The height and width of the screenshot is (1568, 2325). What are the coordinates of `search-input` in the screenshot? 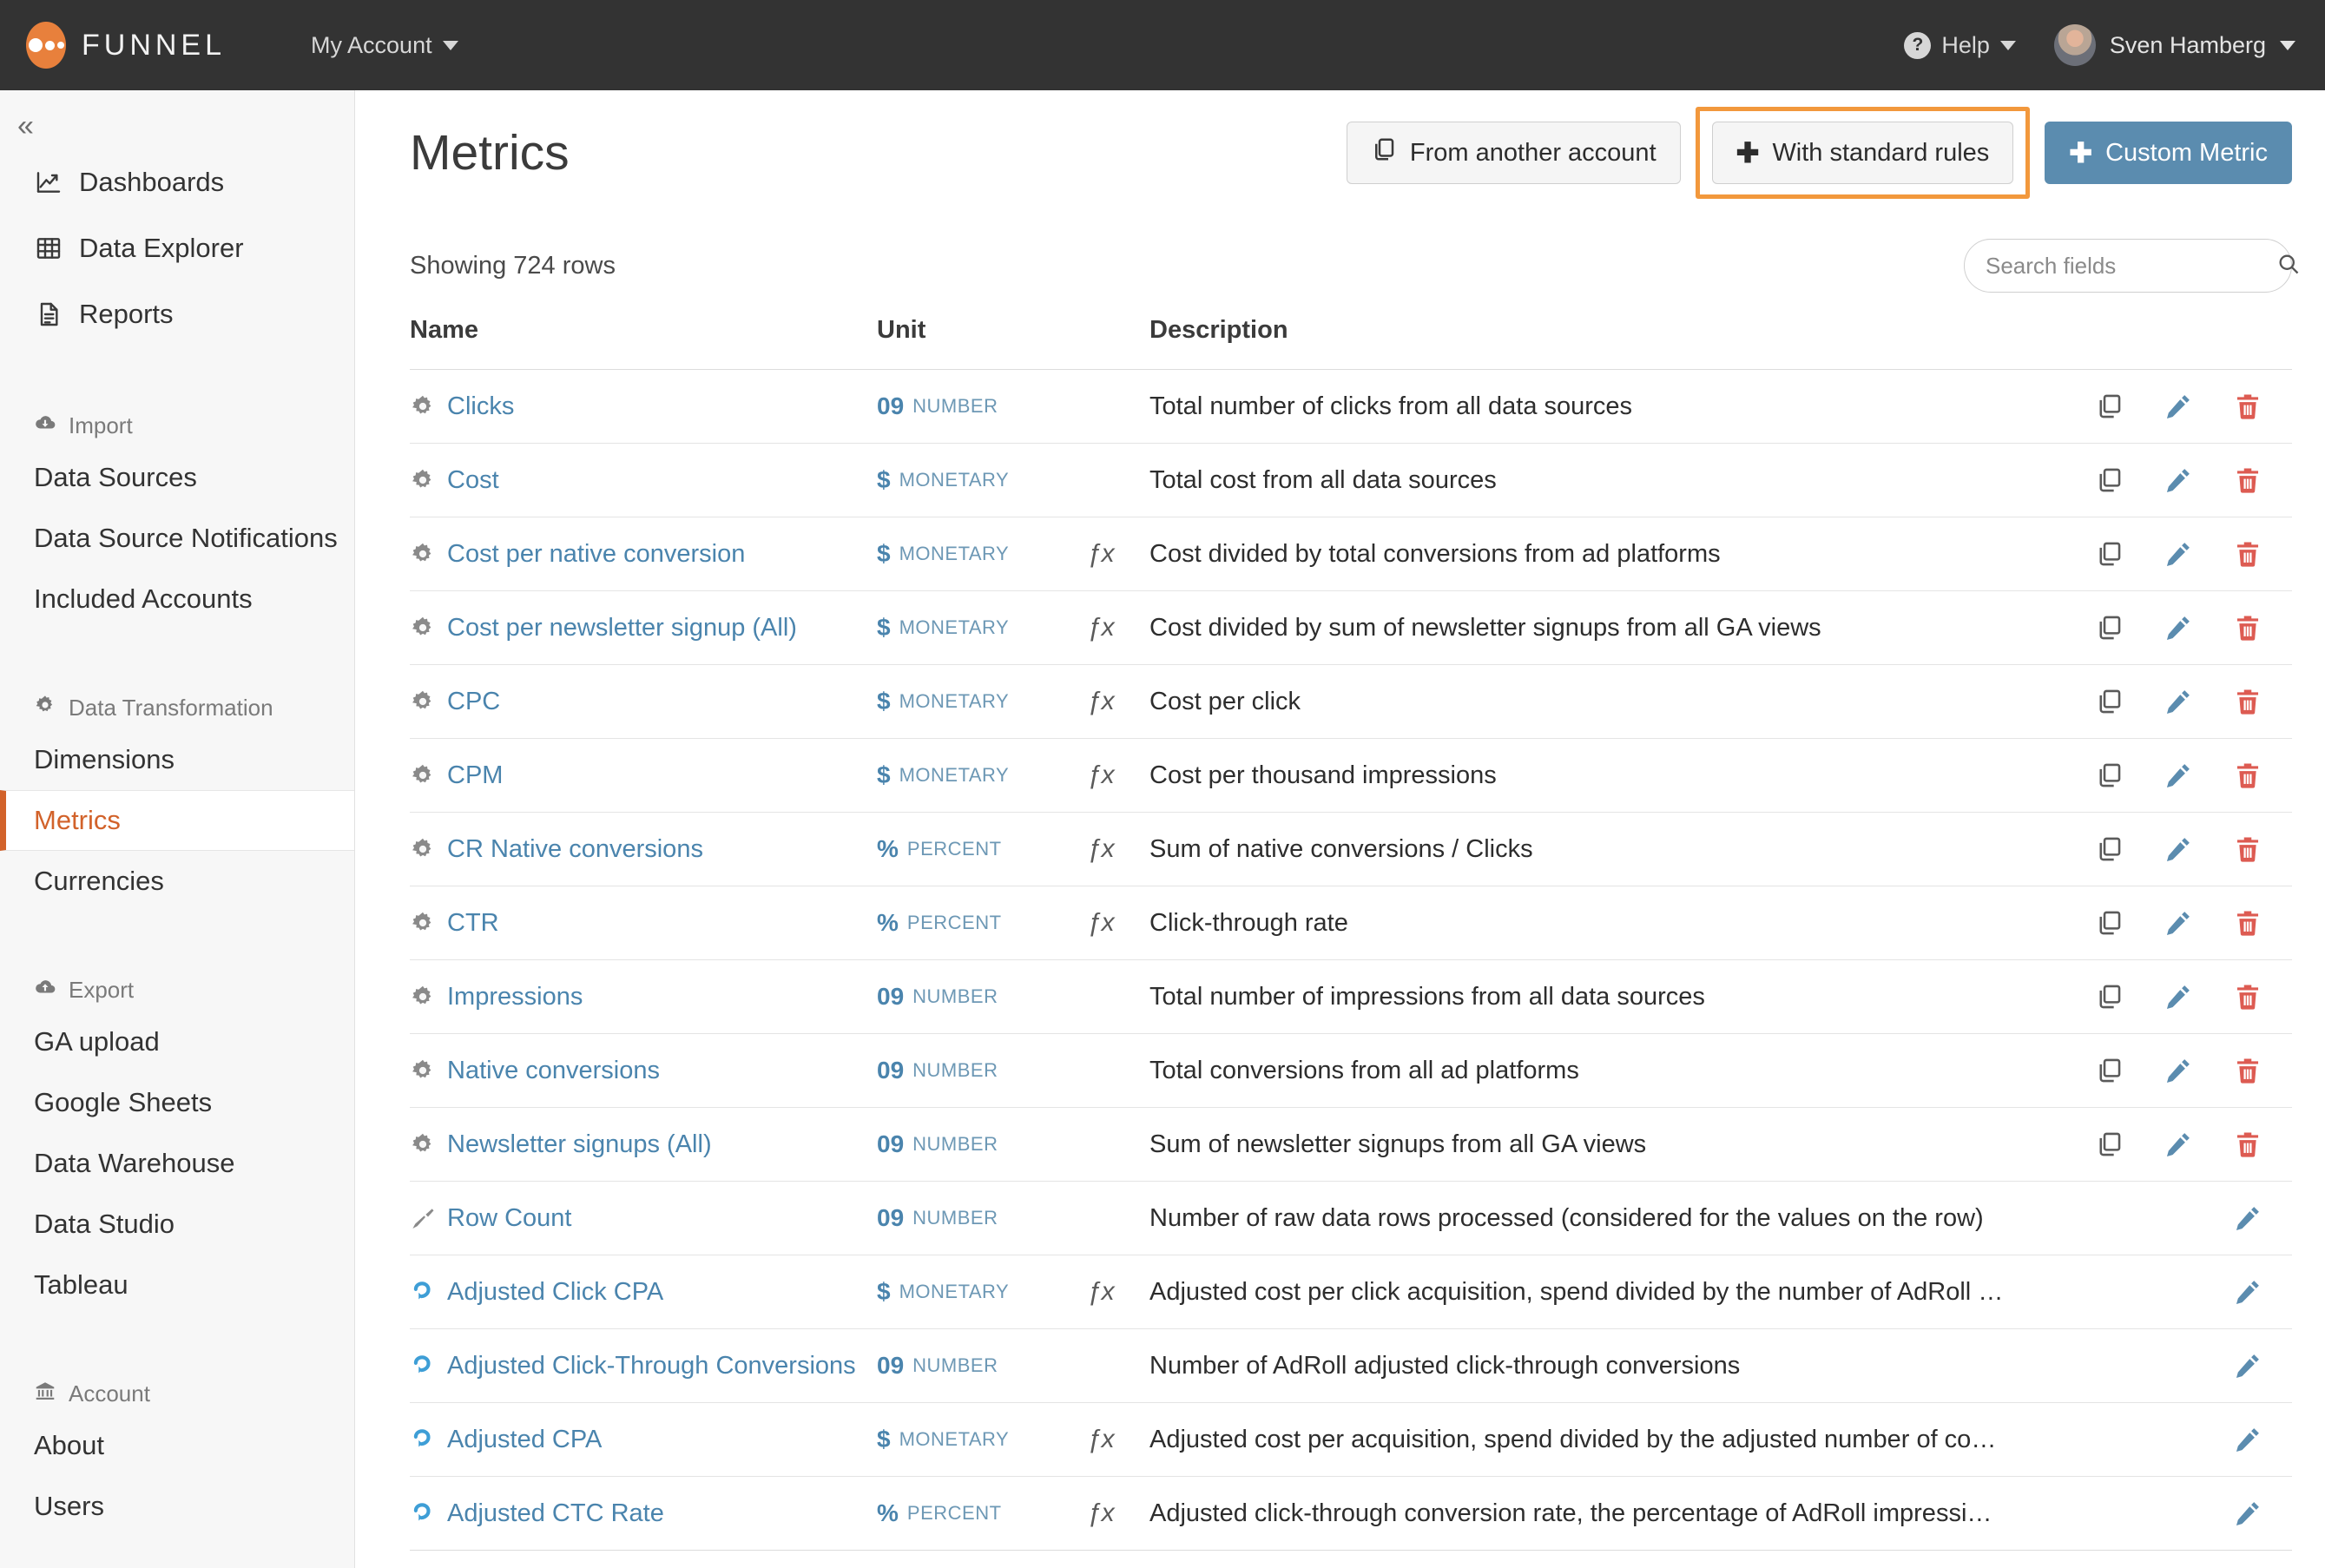 It's located at (2131, 266).